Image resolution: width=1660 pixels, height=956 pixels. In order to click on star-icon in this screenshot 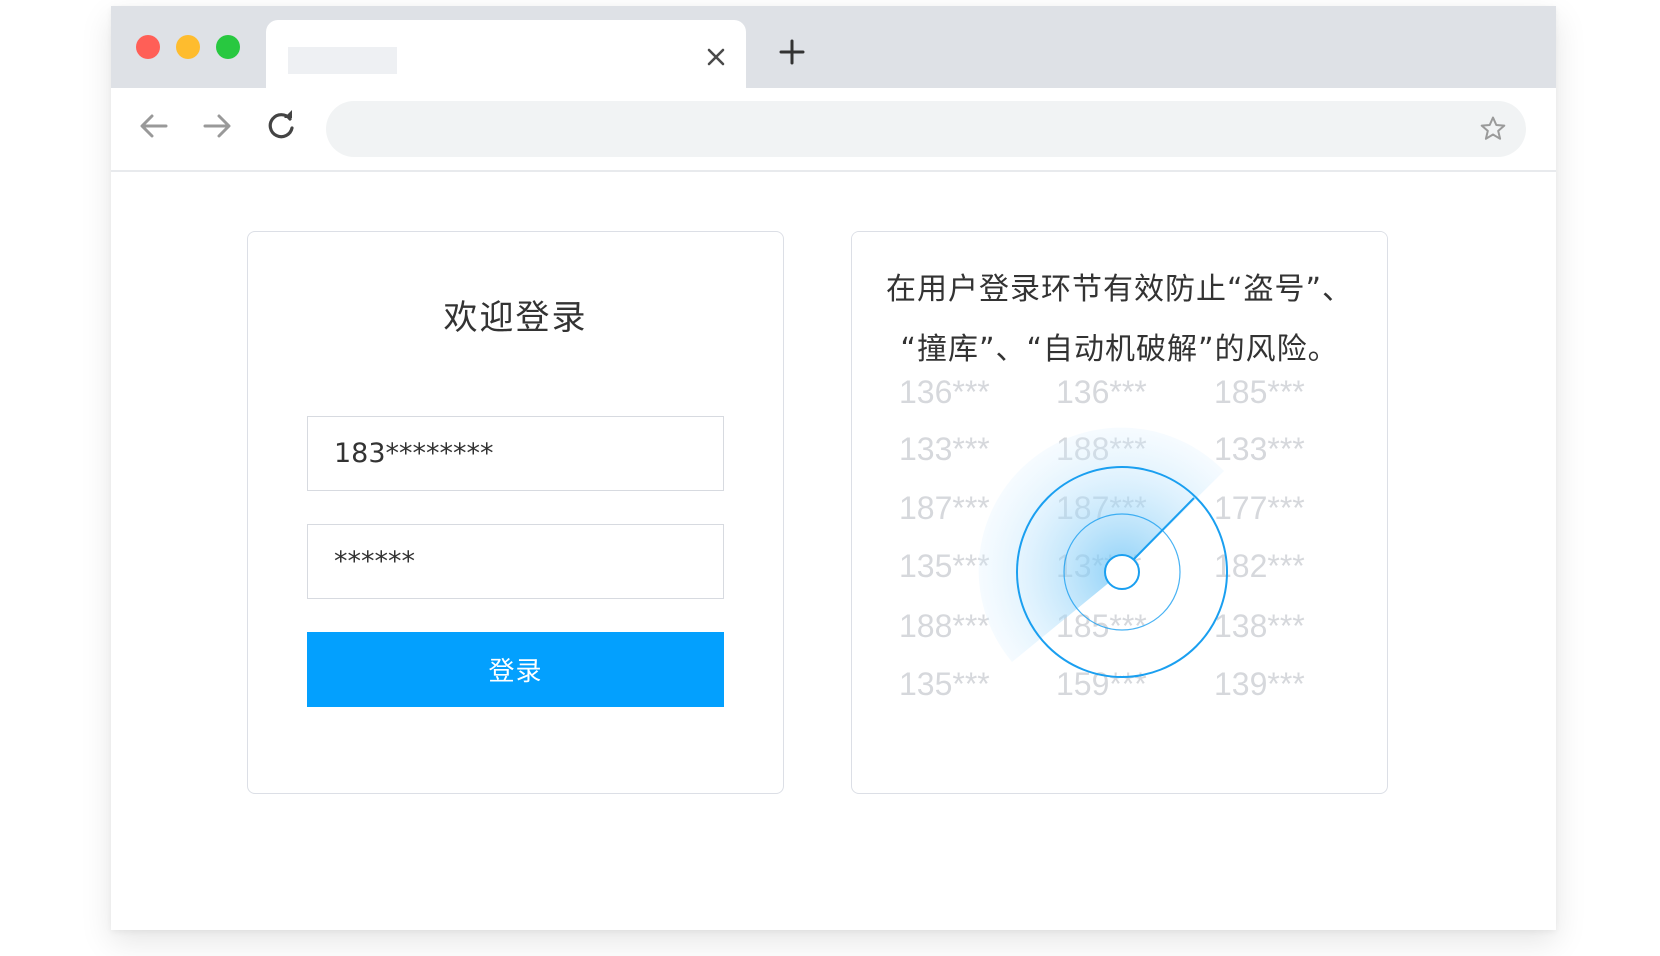, I will do `click(1493, 129)`.